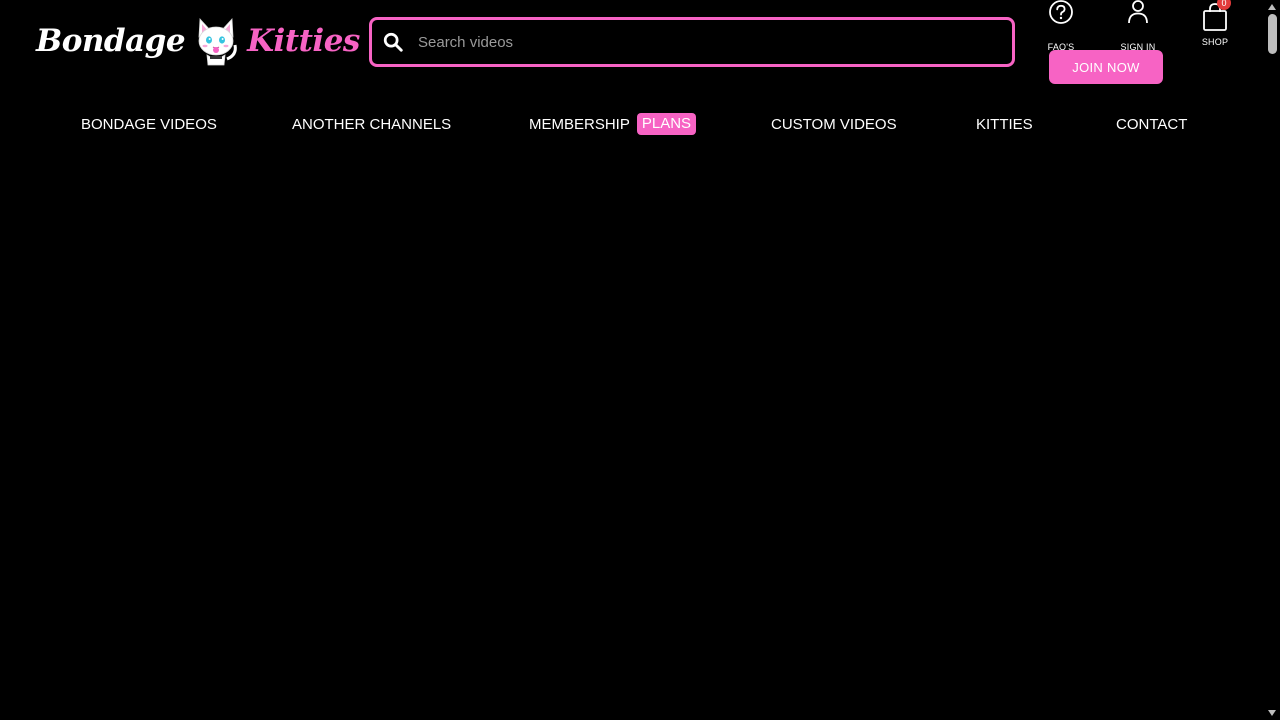 The width and height of the screenshot is (1280, 720). I want to click on user-icon, so click(1138, 12).